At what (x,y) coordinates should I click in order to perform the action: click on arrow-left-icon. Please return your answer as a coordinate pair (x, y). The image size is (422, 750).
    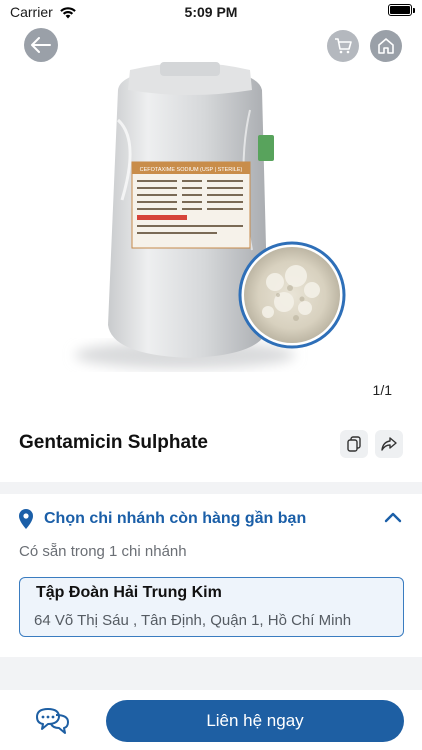
    Looking at the image, I should click on (41, 45).